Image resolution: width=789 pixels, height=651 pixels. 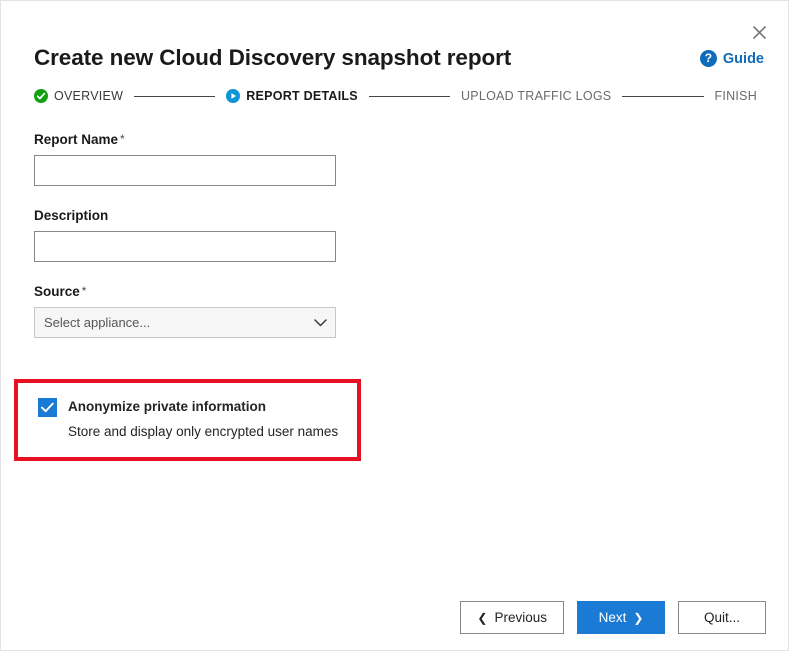 What do you see at coordinates (743, 58) in the screenshot?
I see `guide-label: Guide` at bounding box center [743, 58].